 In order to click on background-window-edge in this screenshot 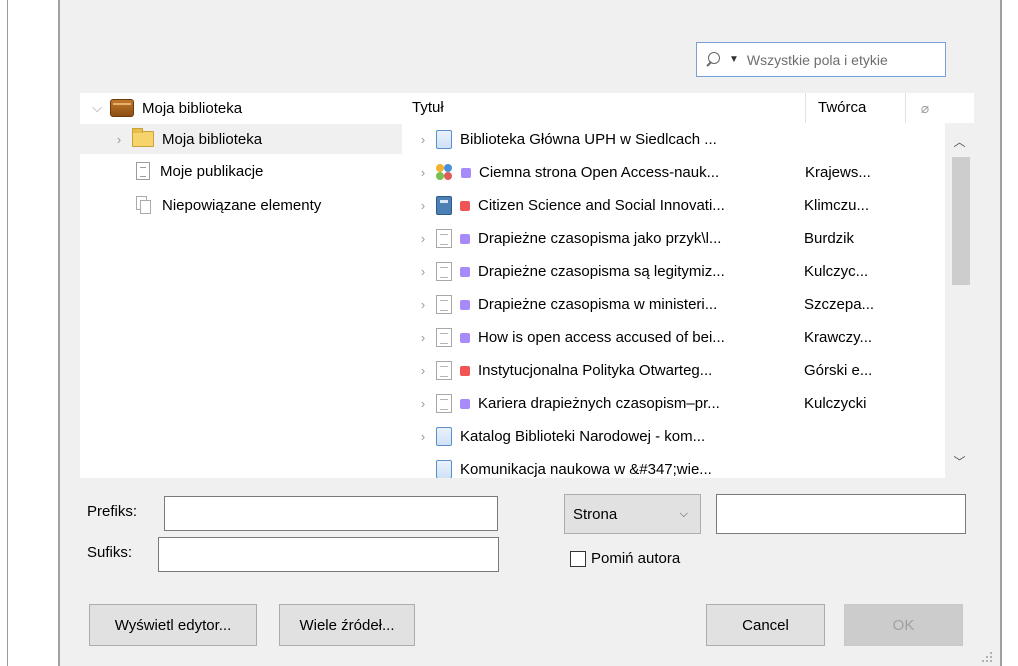, I will do `click(4, 333)`.